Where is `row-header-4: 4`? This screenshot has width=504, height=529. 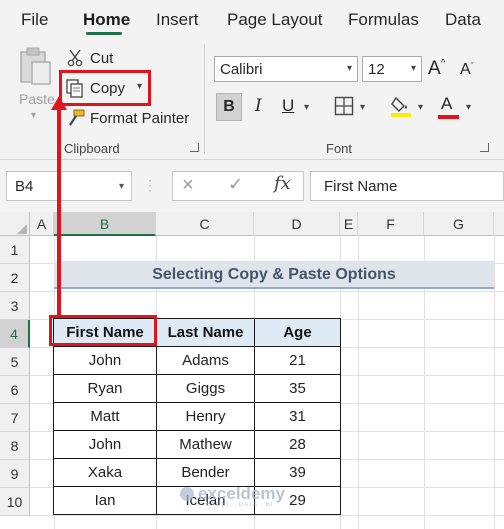
row-header-4: 4 is located at coordinates (15, 334).